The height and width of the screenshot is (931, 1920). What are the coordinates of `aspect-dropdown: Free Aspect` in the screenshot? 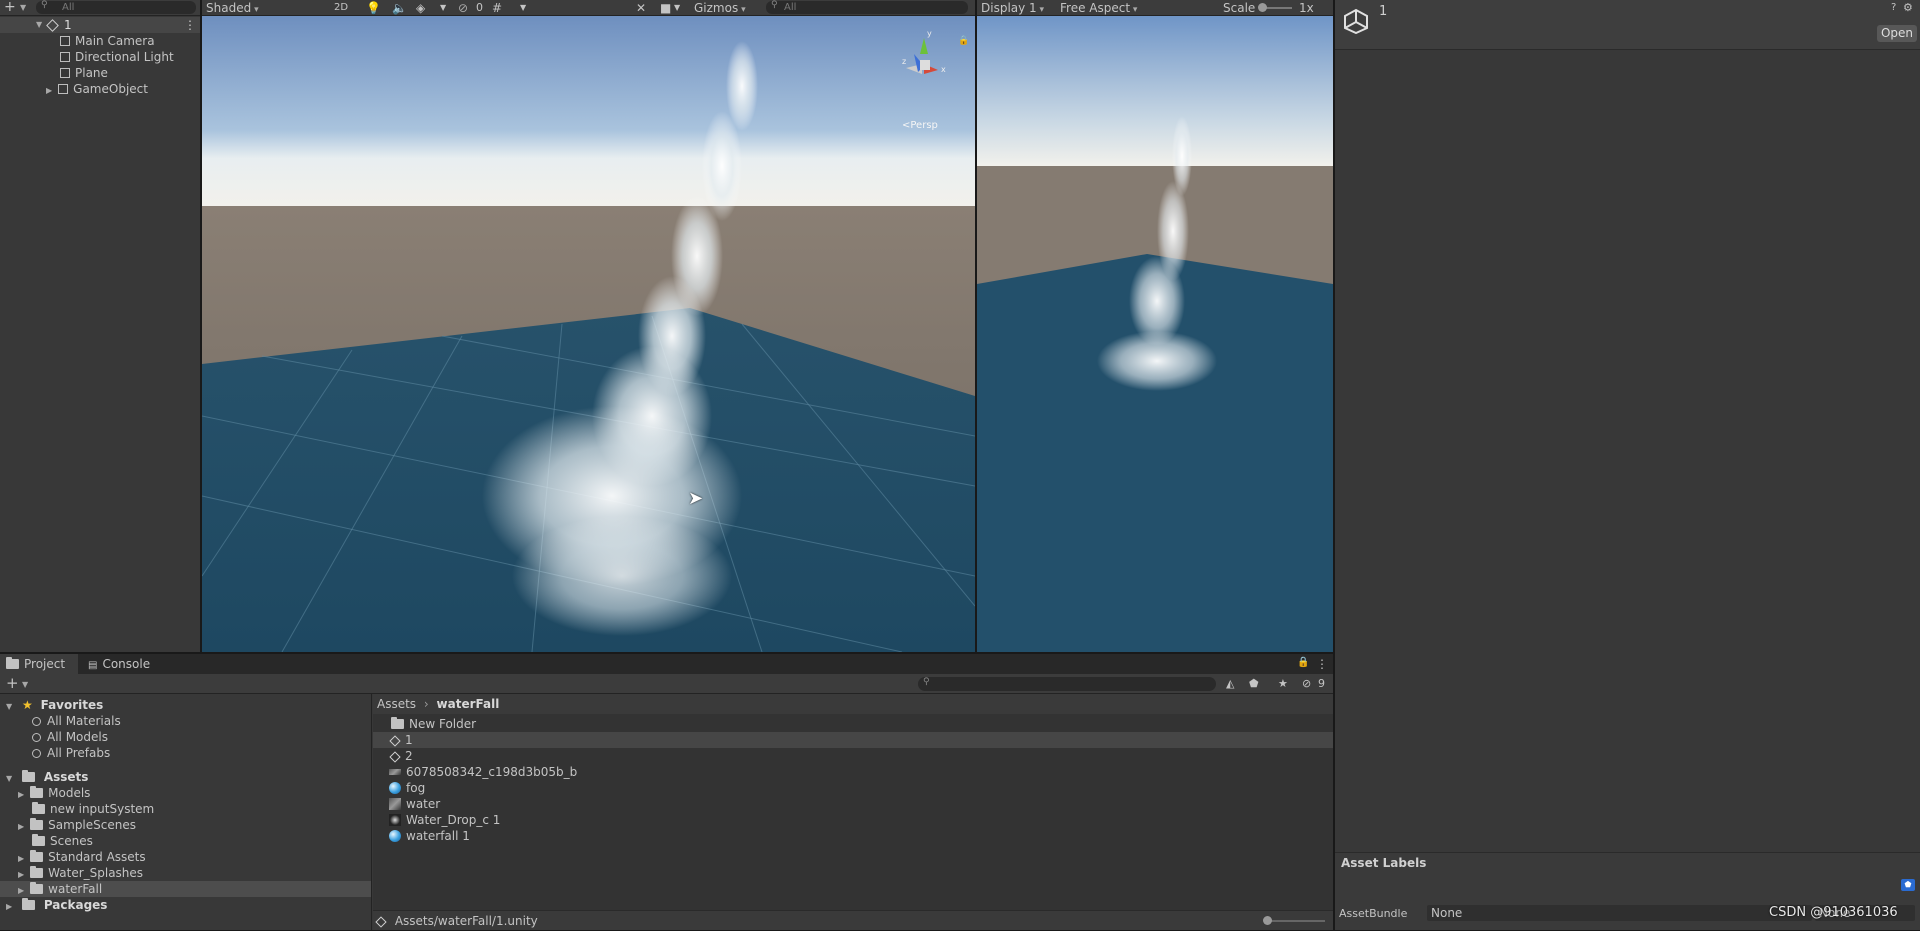 It's located at (1125, 8).